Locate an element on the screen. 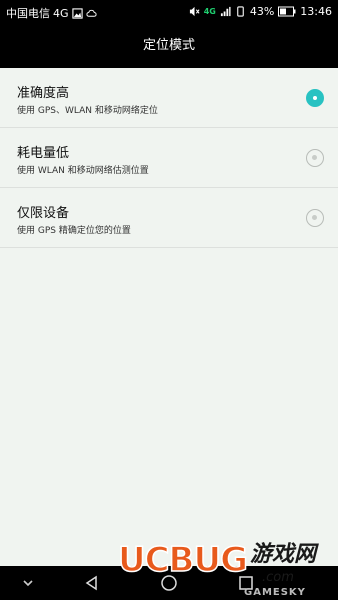  network-type: 4G is located at coordinates (61, 13).